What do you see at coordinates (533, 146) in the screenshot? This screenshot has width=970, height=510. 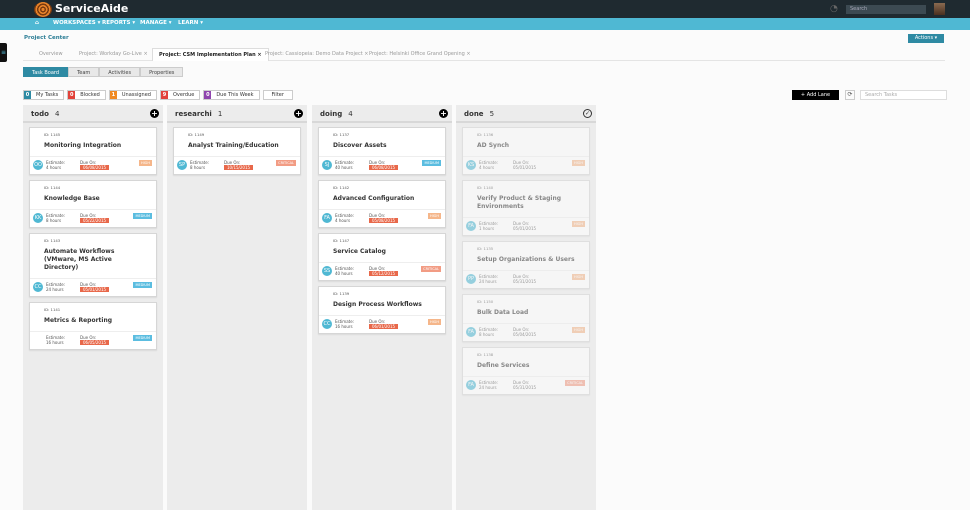 I see `task-title: AD Synch` at bounding box center [533, 146].